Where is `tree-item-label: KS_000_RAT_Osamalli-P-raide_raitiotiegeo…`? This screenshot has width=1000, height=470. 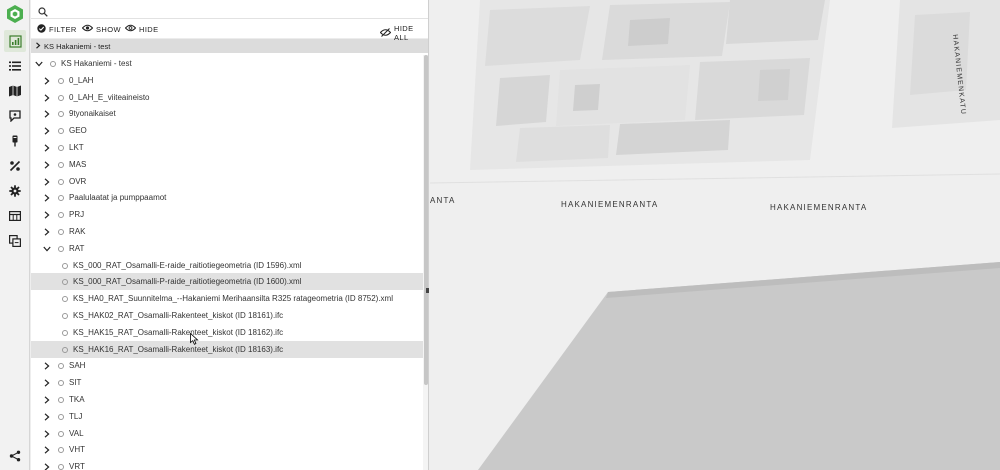 tree-item-label: KS_000_RAT_Osamalli-P-raide_raitiotiegeo… is located at coordinates (187, 281).